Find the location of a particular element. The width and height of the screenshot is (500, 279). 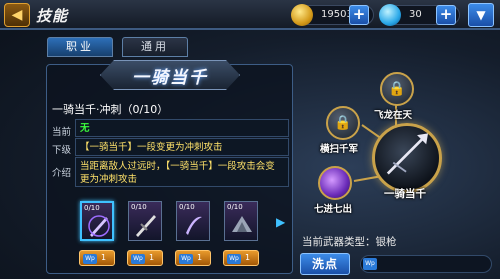

next-label: 下级 is located at coordinates (62, 150).